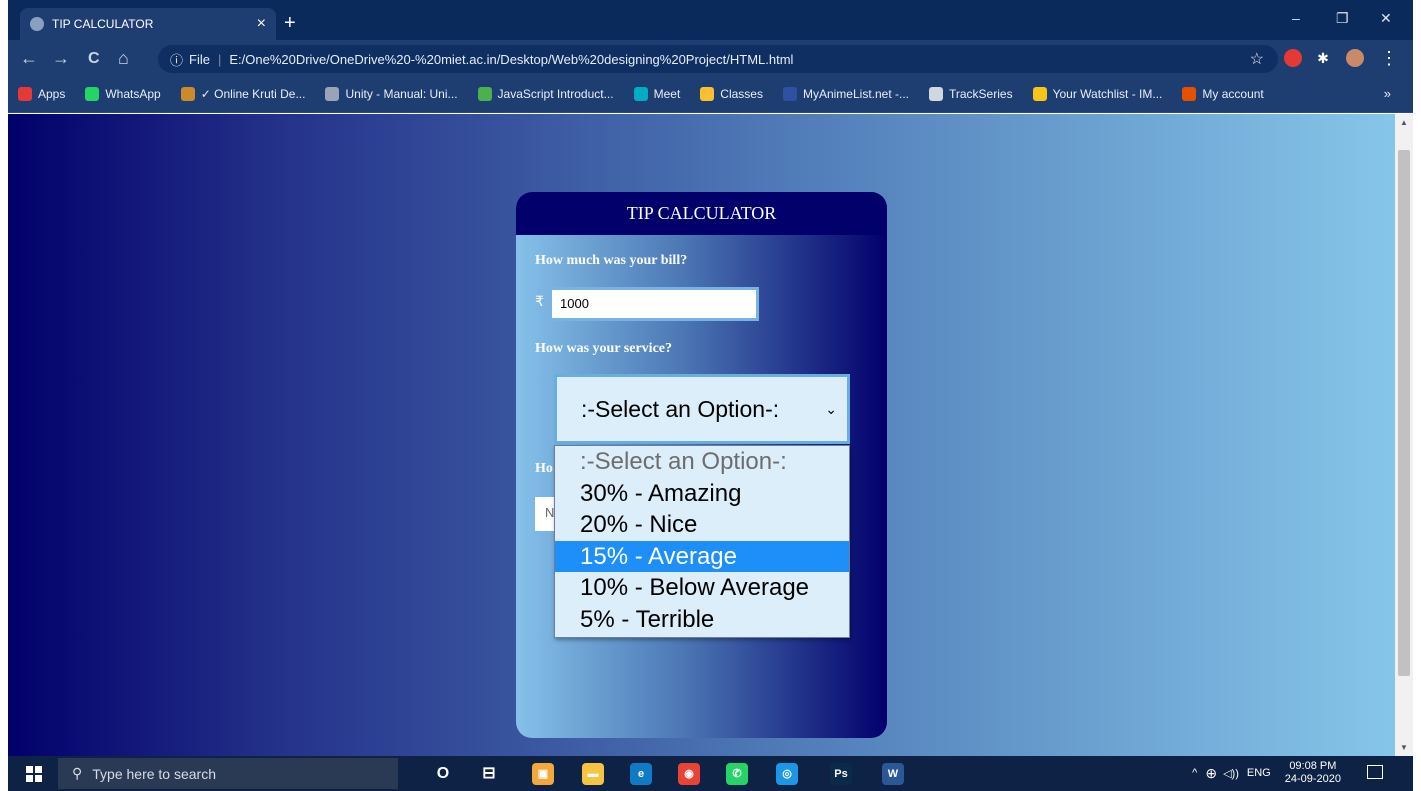  What do you see at coordinates (1404, 122) in the screenshot?
I see `scroll-up-icon: ▲` at bounding box center [1404, 122].